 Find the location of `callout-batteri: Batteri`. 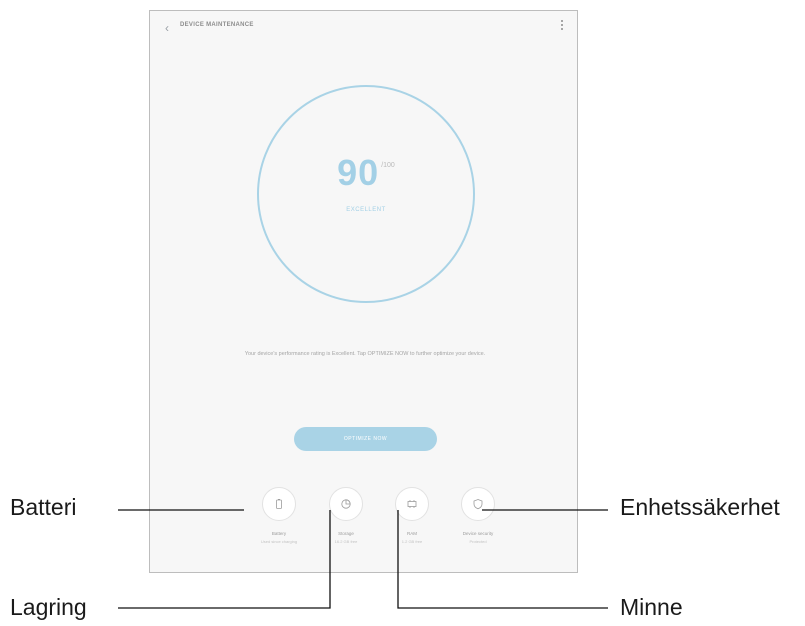

callout-batteri: Batteri is located at coordinates (43, 507).